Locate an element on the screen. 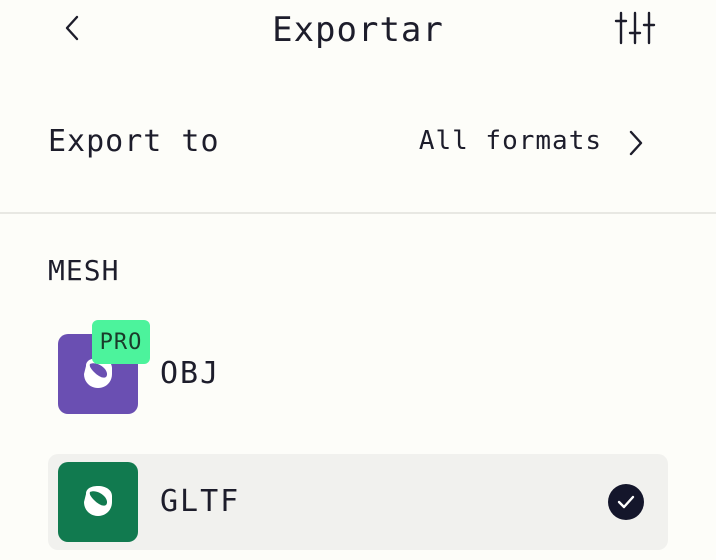 The width and height of the screenshot is (716, 560). top-bar: Exportar is located at coordinates (358, 36).